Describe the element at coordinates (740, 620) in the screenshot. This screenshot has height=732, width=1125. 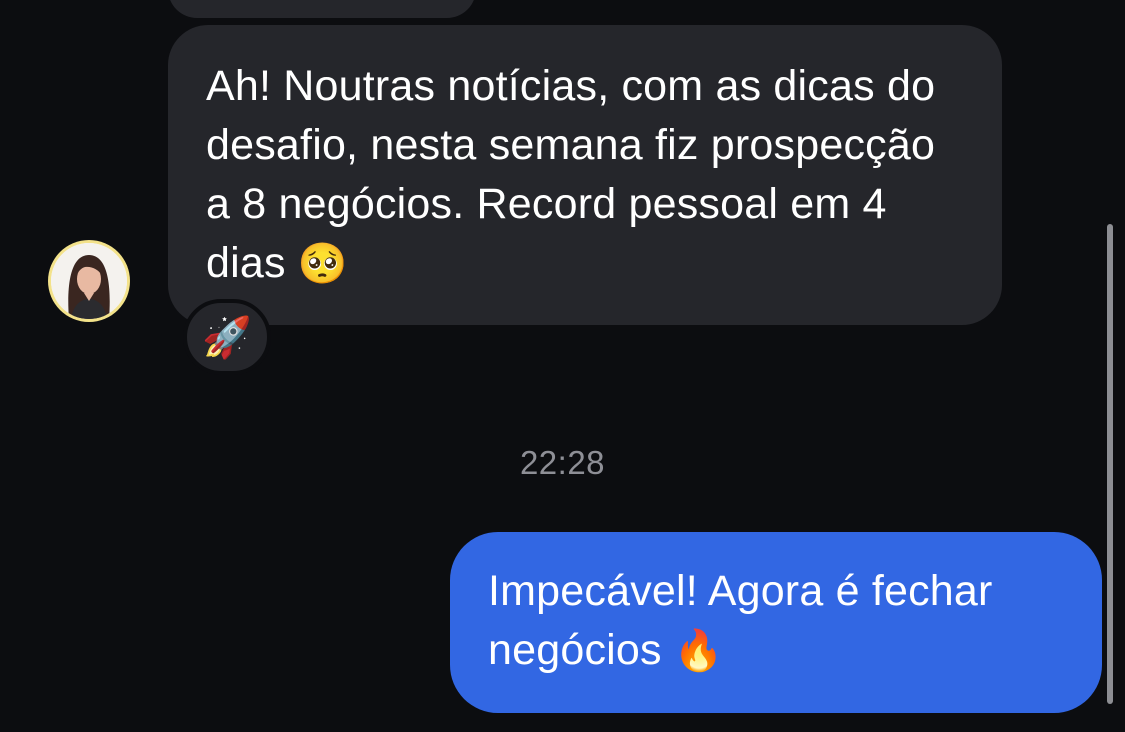
I see `outgoing-message-text: Impecável! Agora é fechar negócios` at that location.